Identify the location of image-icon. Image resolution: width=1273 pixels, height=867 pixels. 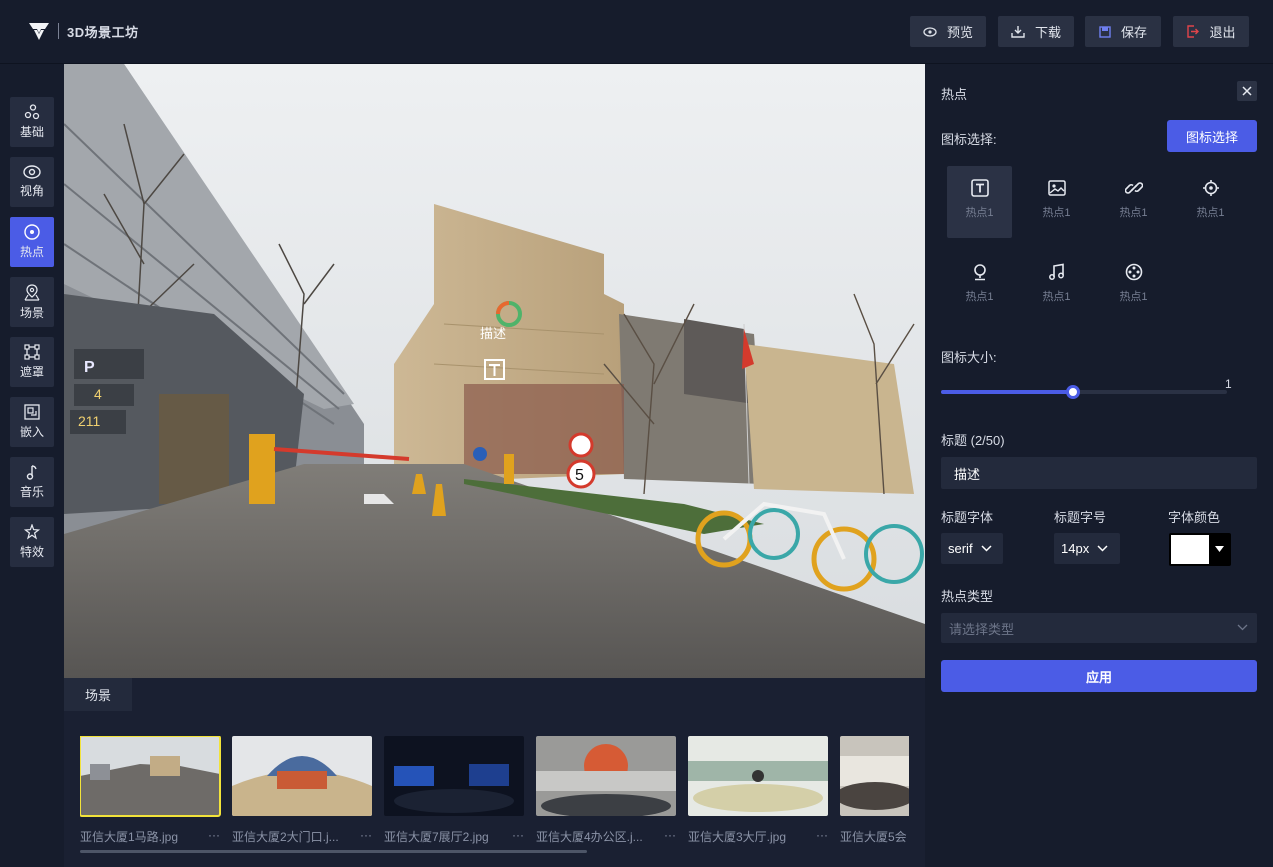
(1056, 188).